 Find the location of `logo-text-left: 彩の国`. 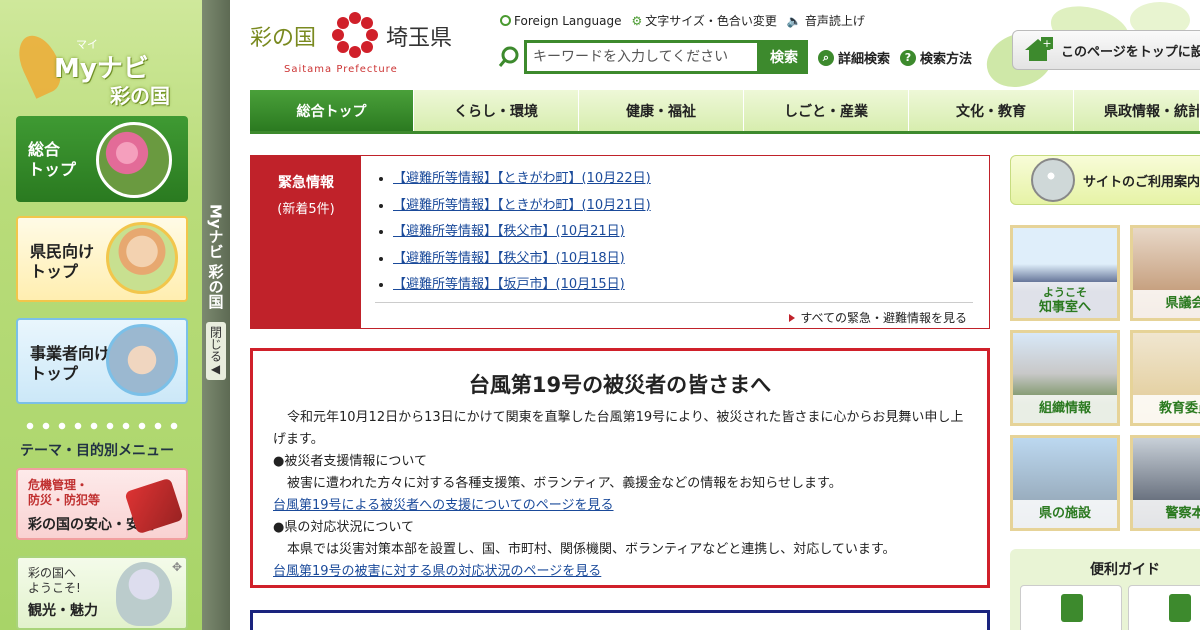

logo-text-left: 彩の国 is located at coordinates (283, 38).